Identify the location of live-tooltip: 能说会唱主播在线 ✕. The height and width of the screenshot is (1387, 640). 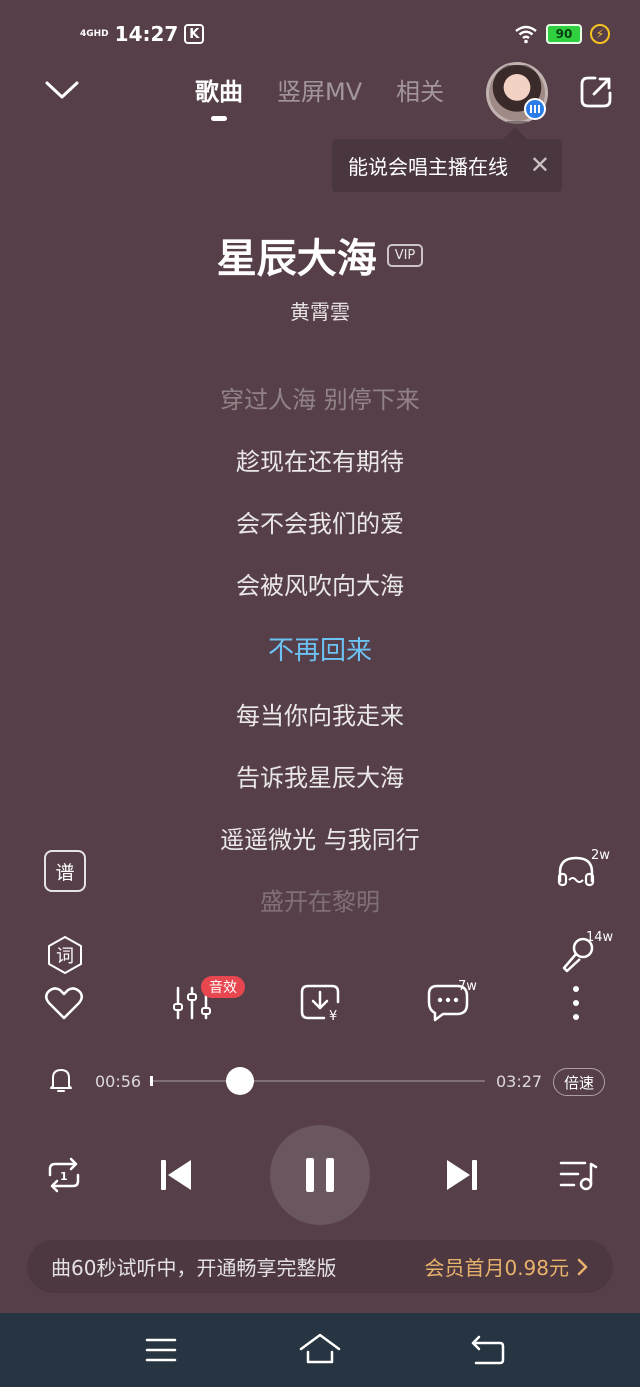
(447, 165).